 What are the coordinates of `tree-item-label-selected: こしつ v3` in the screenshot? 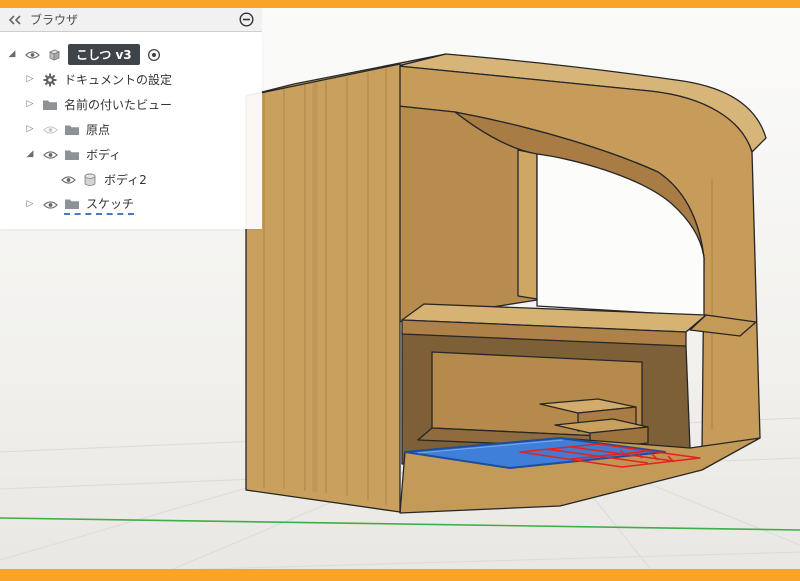 It's located at (104, 54).